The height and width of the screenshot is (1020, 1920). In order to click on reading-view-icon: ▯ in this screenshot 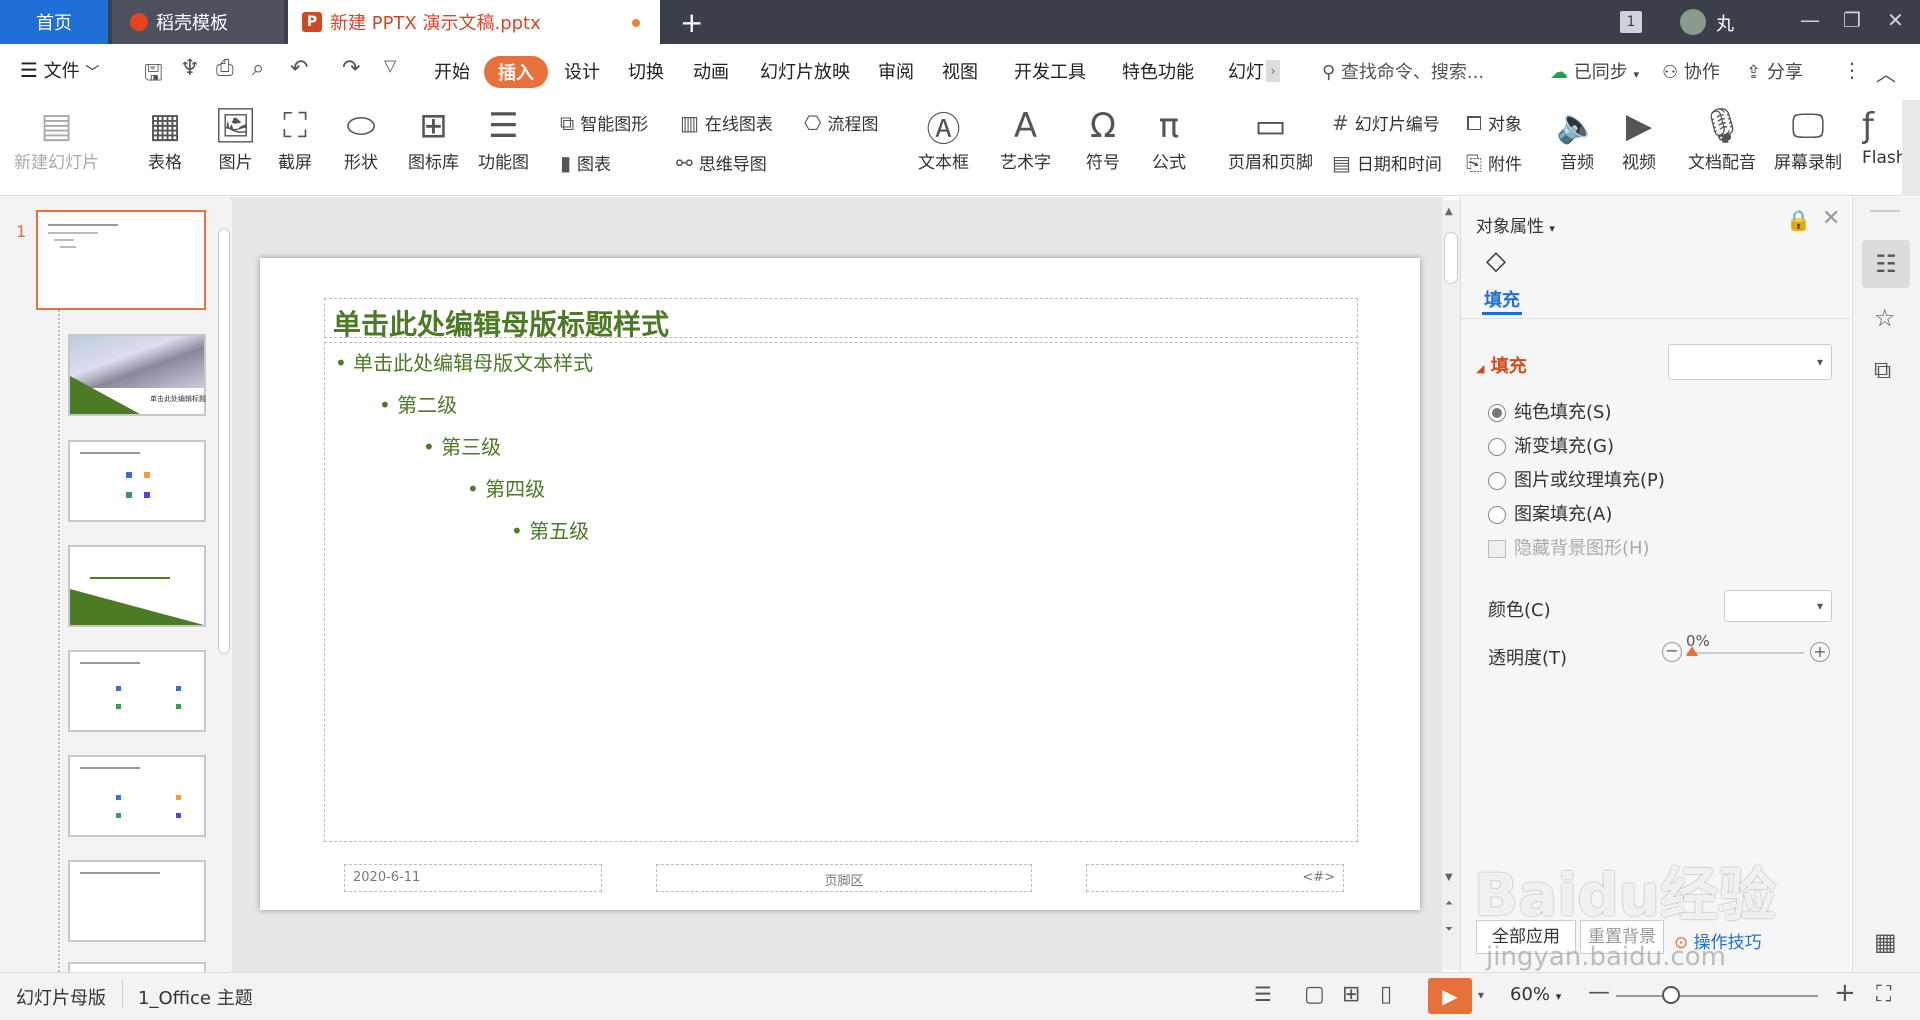, I will do `click(1386, 994)`.